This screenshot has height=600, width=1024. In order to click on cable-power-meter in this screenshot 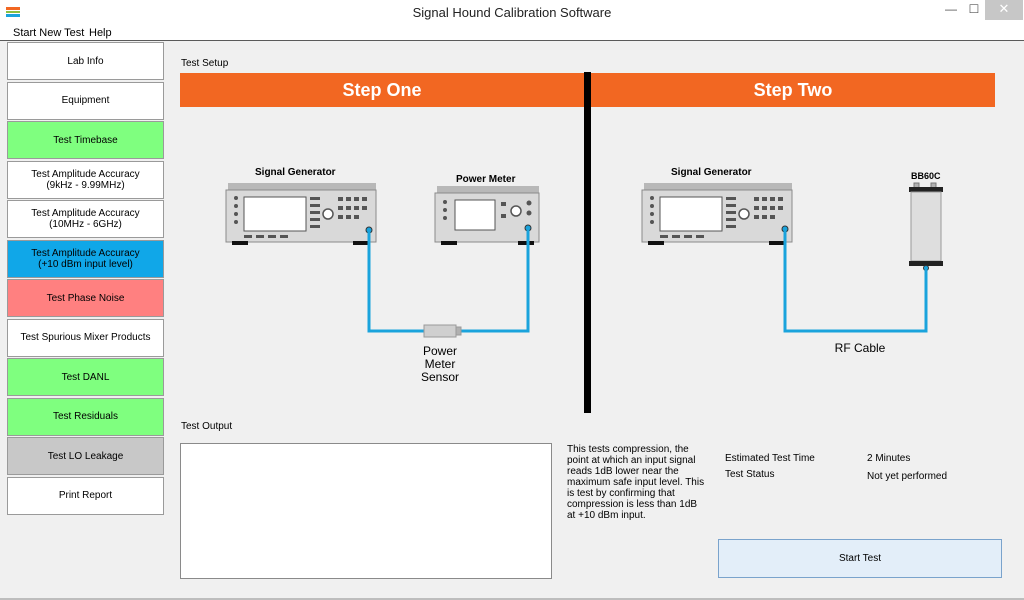, I will do `click(495, 281)`.